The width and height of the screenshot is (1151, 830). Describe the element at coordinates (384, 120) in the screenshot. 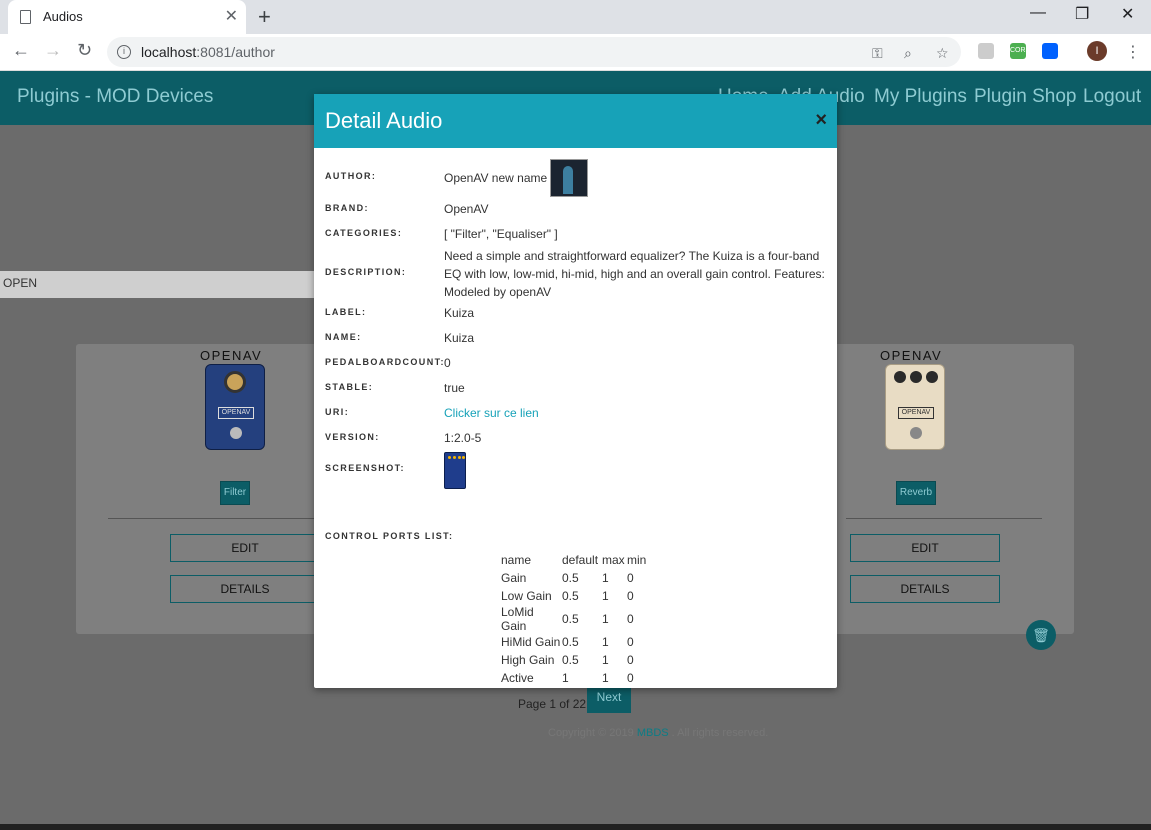

I see `modal-title: Detail Audio` at that location.